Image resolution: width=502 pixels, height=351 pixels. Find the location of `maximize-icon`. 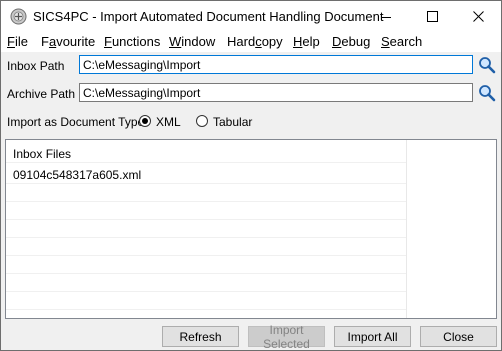

maximize-icon is located at coordinates (432, 16).